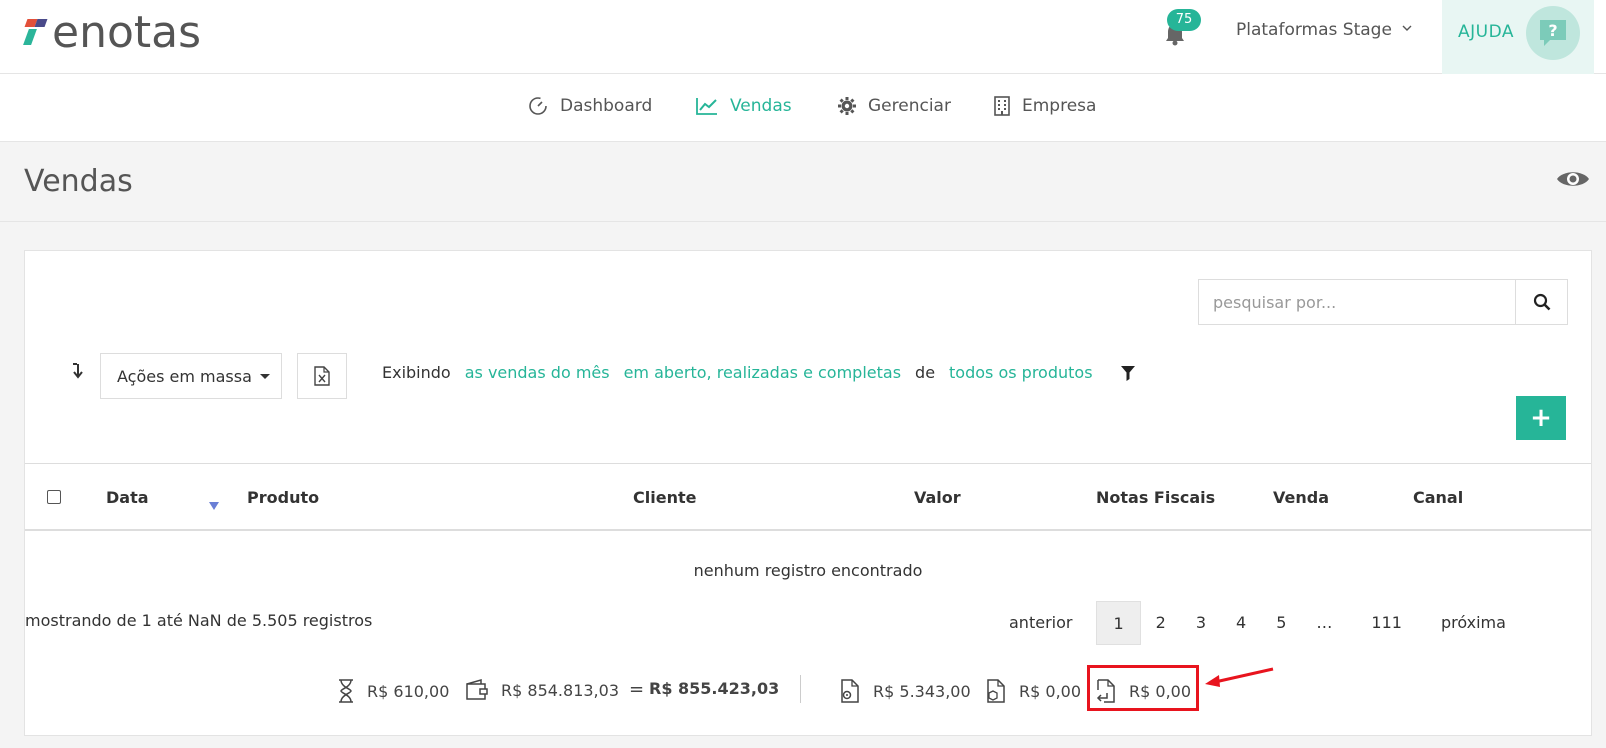 The image size is (1606, 748). What do you see at coordinates (1021, 372) in the screenshot?
I see `filter-products-link: todos os produtos` at bounding box center [1021, 372].